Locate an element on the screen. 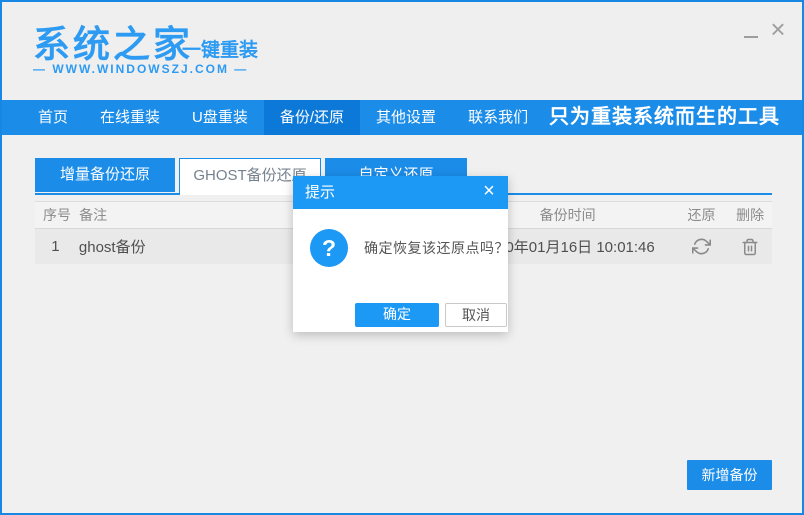 The width and height of the screenshot is (804, 515). website-text: — WWW.WINDOWSZJ.COM — is located at coordinates (141, 69).